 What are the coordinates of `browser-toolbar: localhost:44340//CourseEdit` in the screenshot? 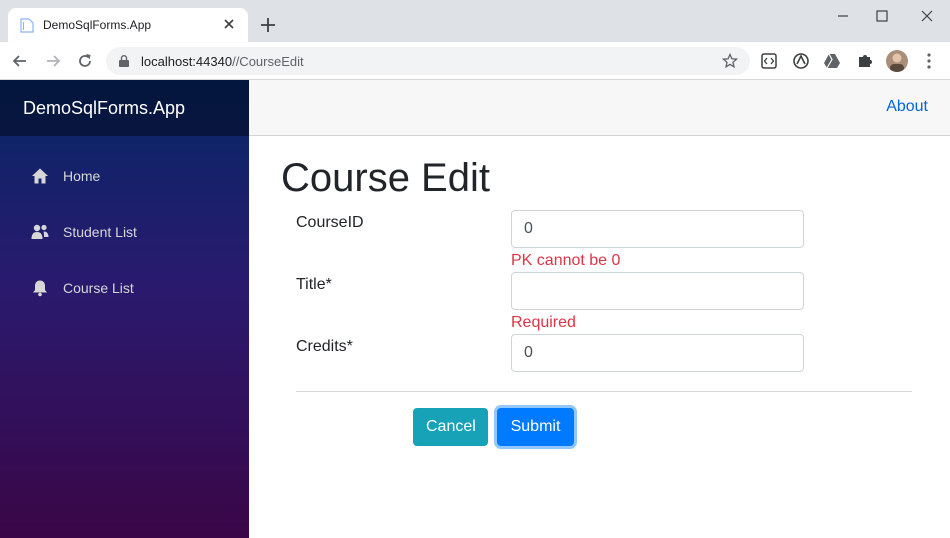 It's located at (475, 61).